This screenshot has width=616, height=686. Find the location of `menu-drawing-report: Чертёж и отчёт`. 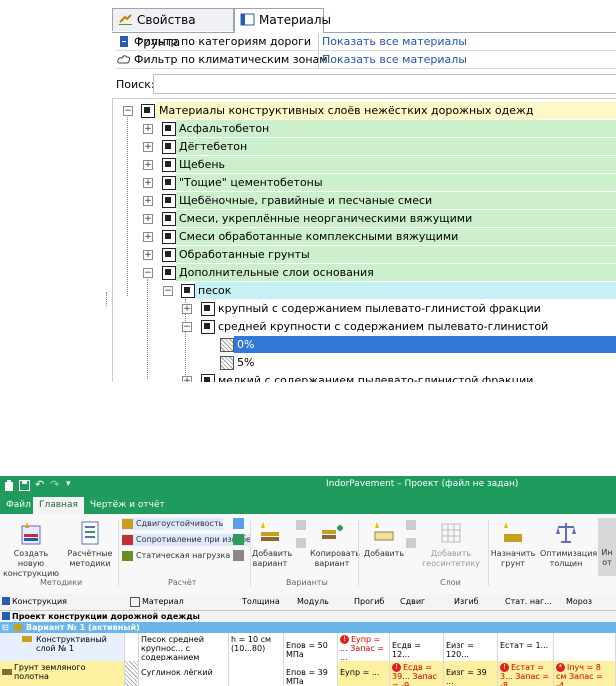

menu-drawing-report: Чертёж и отчёт is located at coordinates (127, 505).